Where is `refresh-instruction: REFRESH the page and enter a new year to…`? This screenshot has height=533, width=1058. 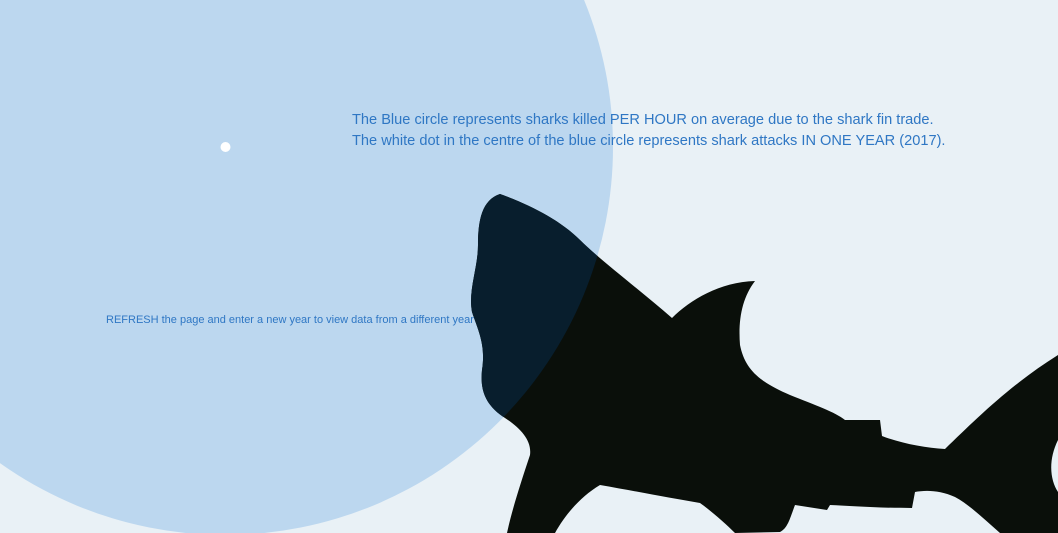 refresh-instruction: REFRESH the page and enter a new year to… is located at coordinates (290, 320).